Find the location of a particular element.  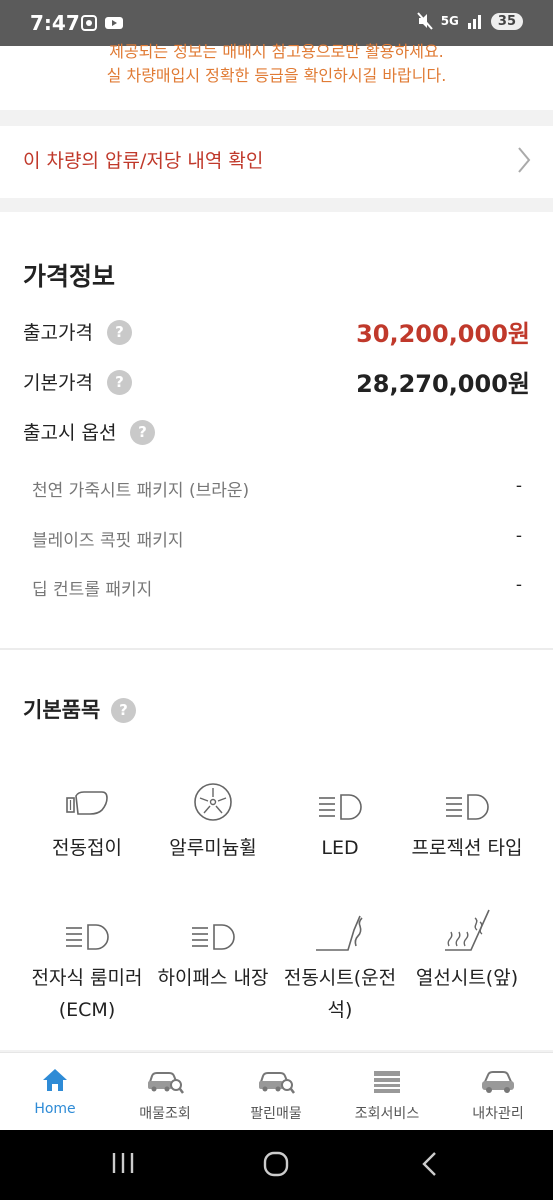

notice-line-2: 실 차량매입시 정확한 등급을 확인하시길 바랍니다. is located at coordinates (276, 75).